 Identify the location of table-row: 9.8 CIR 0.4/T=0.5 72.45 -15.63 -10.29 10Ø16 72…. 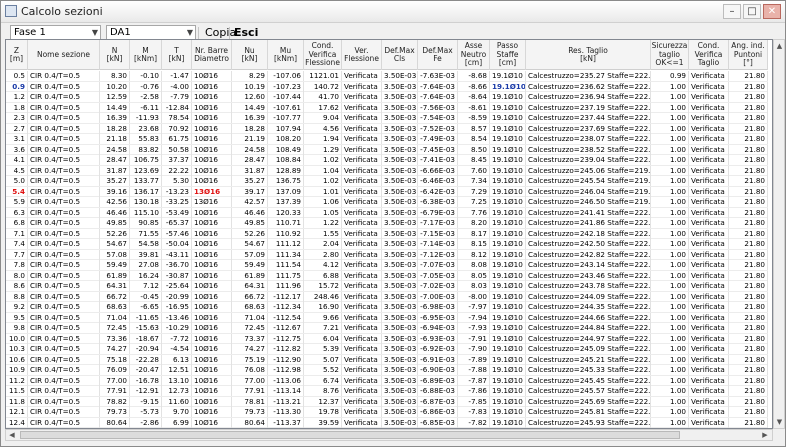
(387, 328).